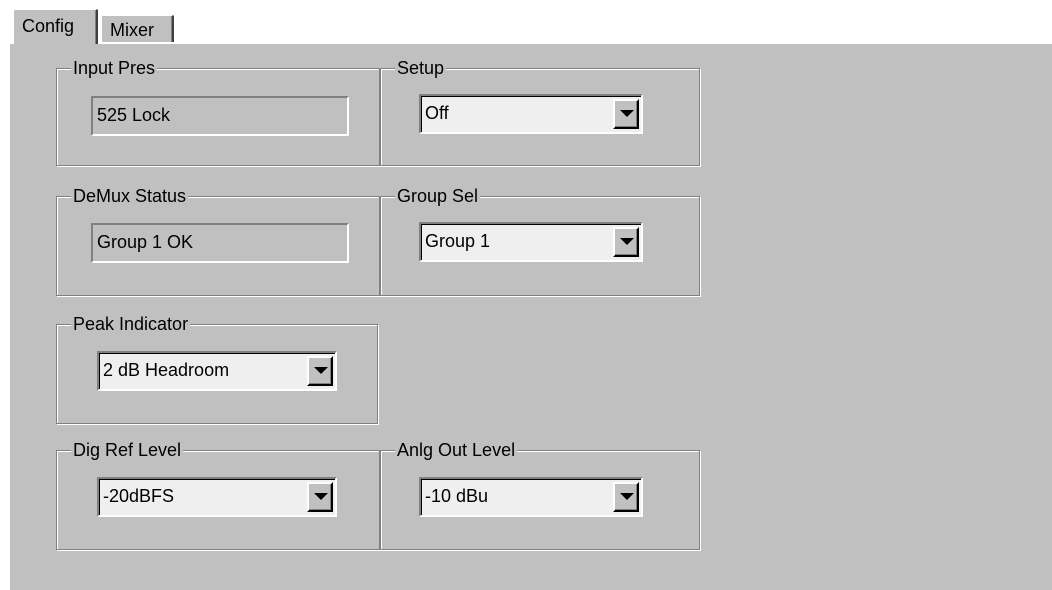 The width and height of the screenshot is (1052, 590). Describe the element at coordinates (458, 241) in the screenshot. I see `group-sel-value: Group 1` at that location.